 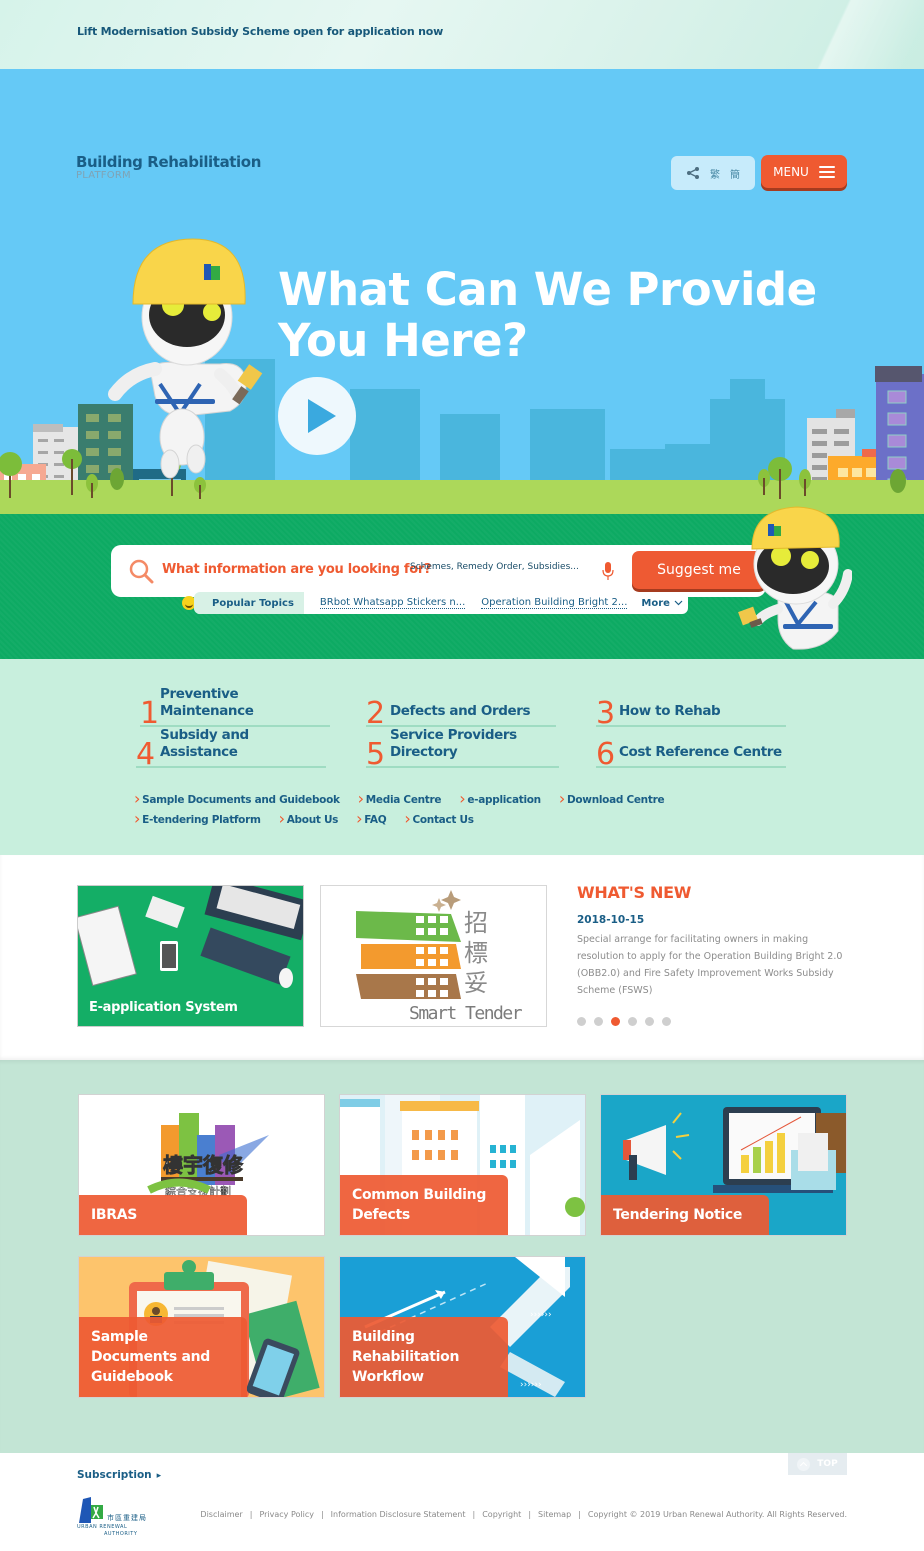 What do you see at coordinates (827, 1464) in the screenshot?
I see `top-label: TOP` at bounding box center [827, 1464].